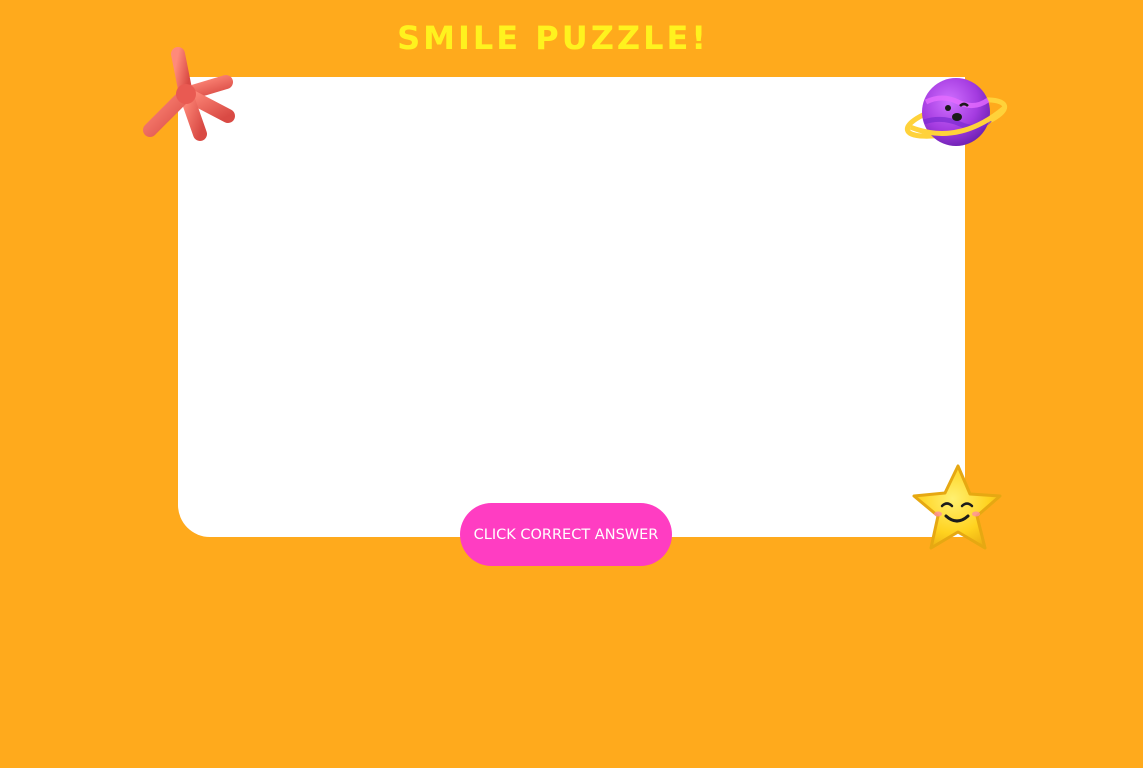 The height and width of the screenshot is (768, 1143). What do you see at coordinates (566, 534) in the screenshot?
I see `click-correct-answer-button: CLICK CORRECT ANSWER` at bounding box center [566, 534].